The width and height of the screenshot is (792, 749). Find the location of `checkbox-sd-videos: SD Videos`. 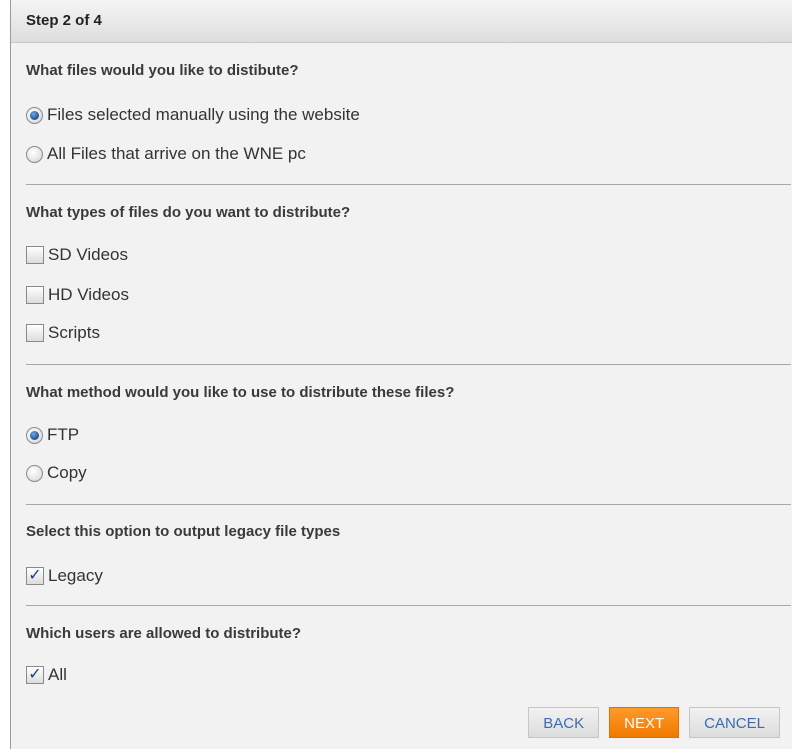

checkbox-sd-videos: SD Videos is located at coordinates (77, 255).